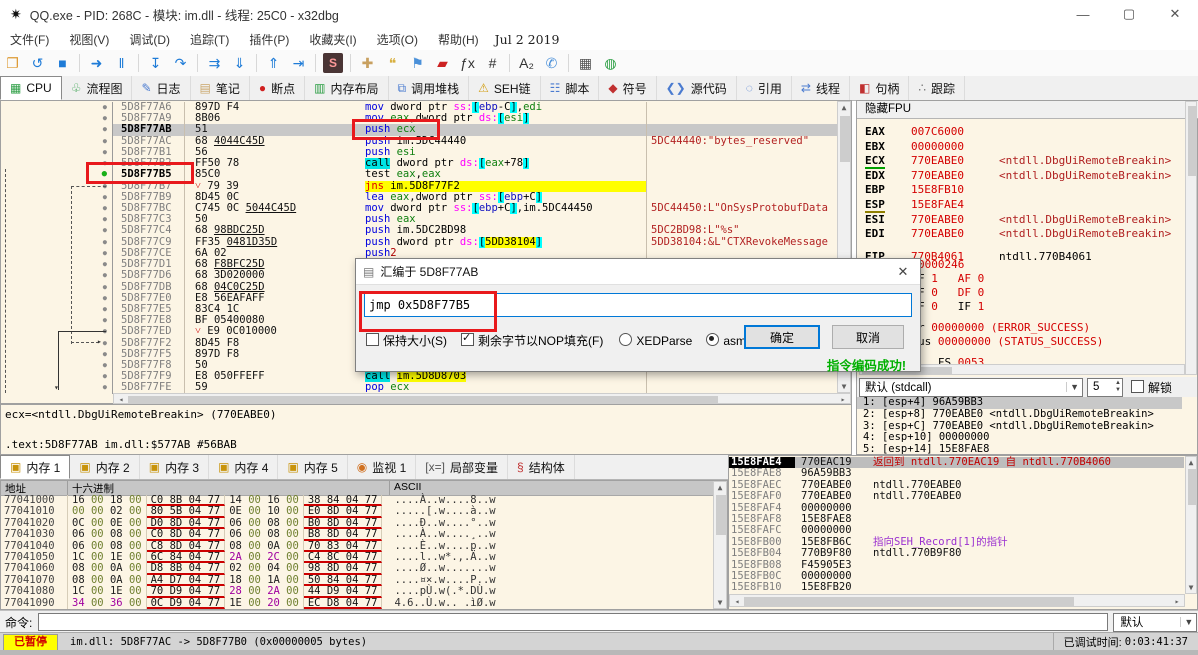 This screenshot has width=1198, height=655. Describe the element at coordinates (956, 553) in the screenshot. I see `stack-row: 15E8FB04 770B9F80 ntdll.770B9F80` at that location.